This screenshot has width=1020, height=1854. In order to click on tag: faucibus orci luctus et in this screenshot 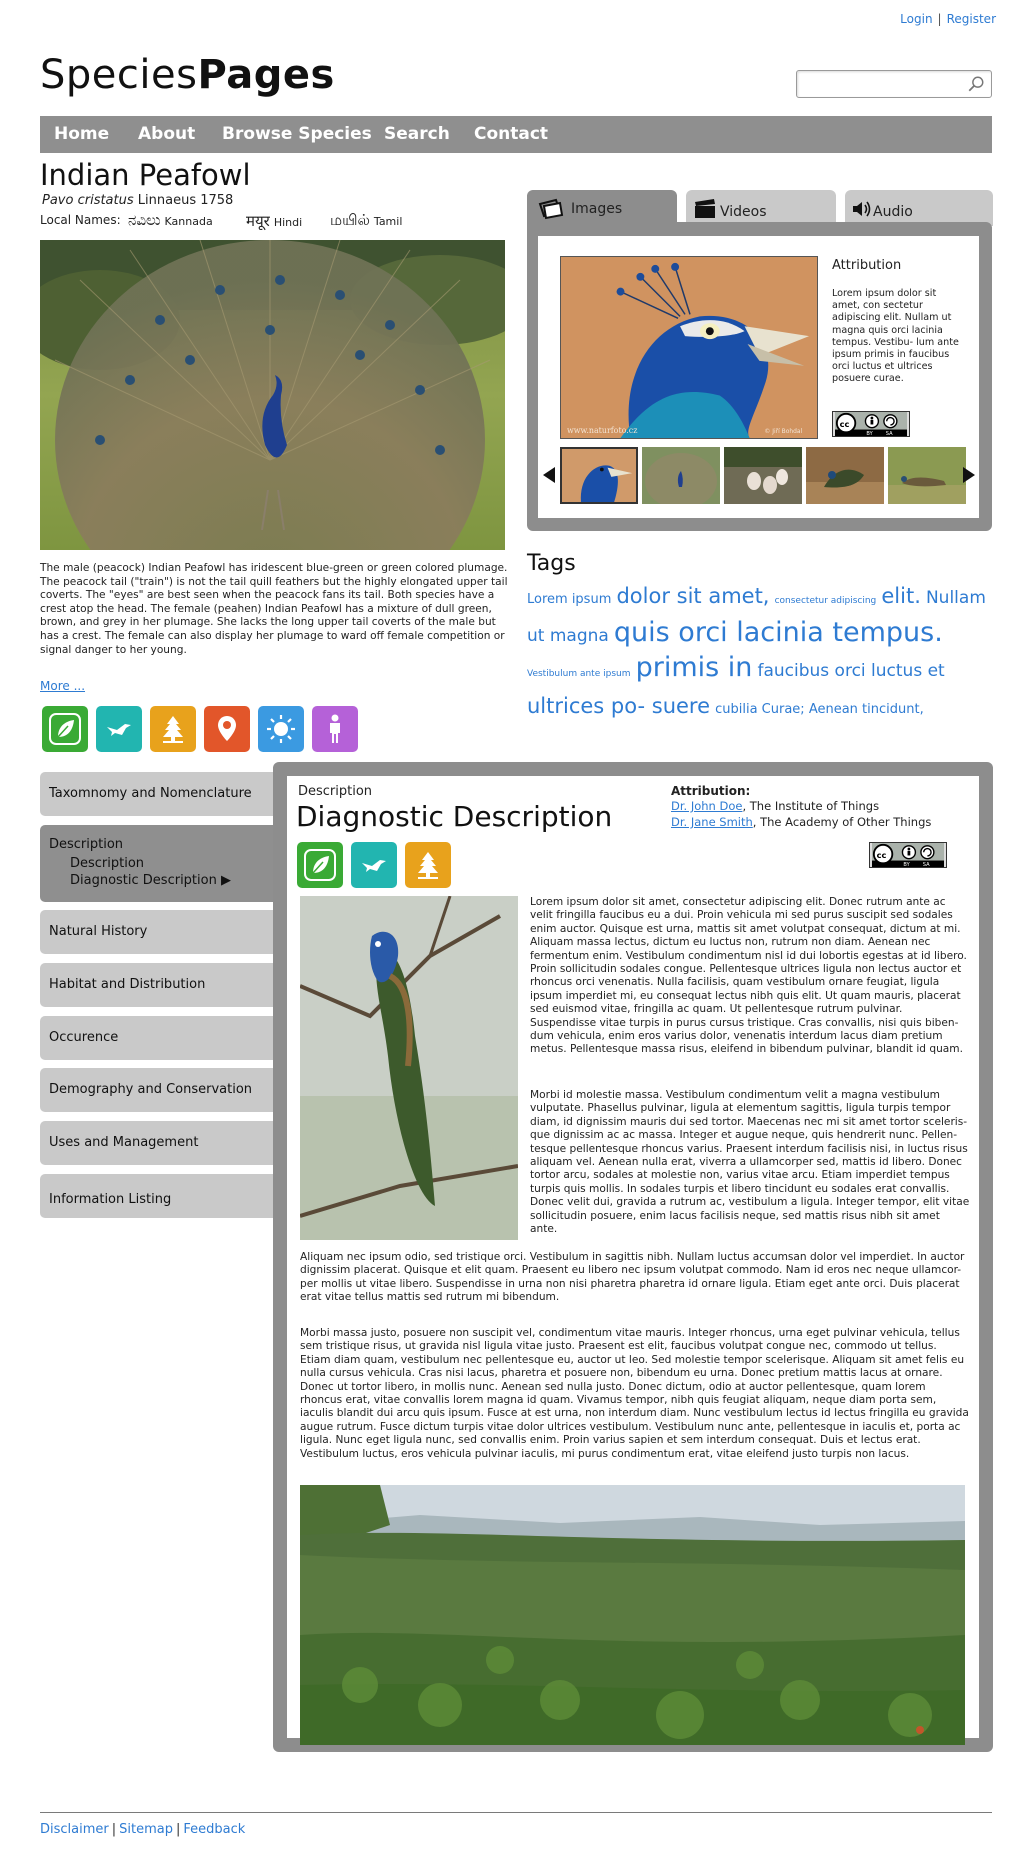, I will do `click(850, 671)`.